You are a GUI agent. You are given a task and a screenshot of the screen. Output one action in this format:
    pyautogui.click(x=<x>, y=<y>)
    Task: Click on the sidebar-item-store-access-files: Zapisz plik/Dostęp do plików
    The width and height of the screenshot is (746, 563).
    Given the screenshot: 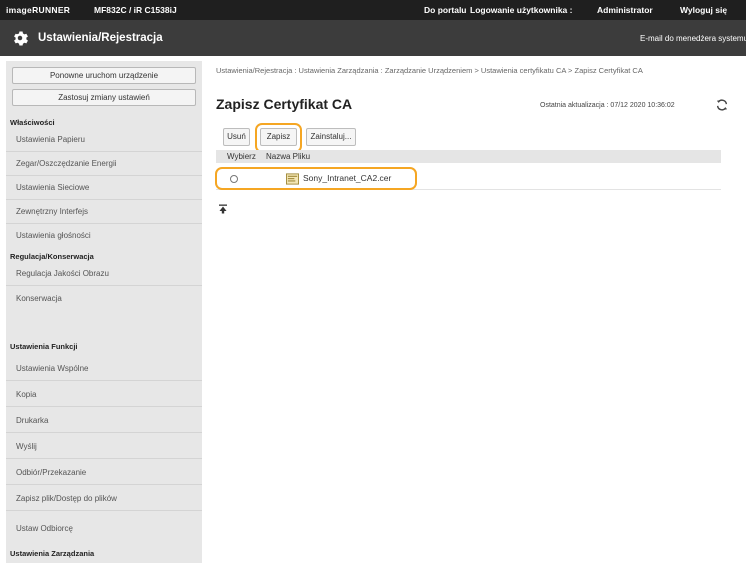 What is the action you would take?
    pyautogui.click(x=104, y=499)
    